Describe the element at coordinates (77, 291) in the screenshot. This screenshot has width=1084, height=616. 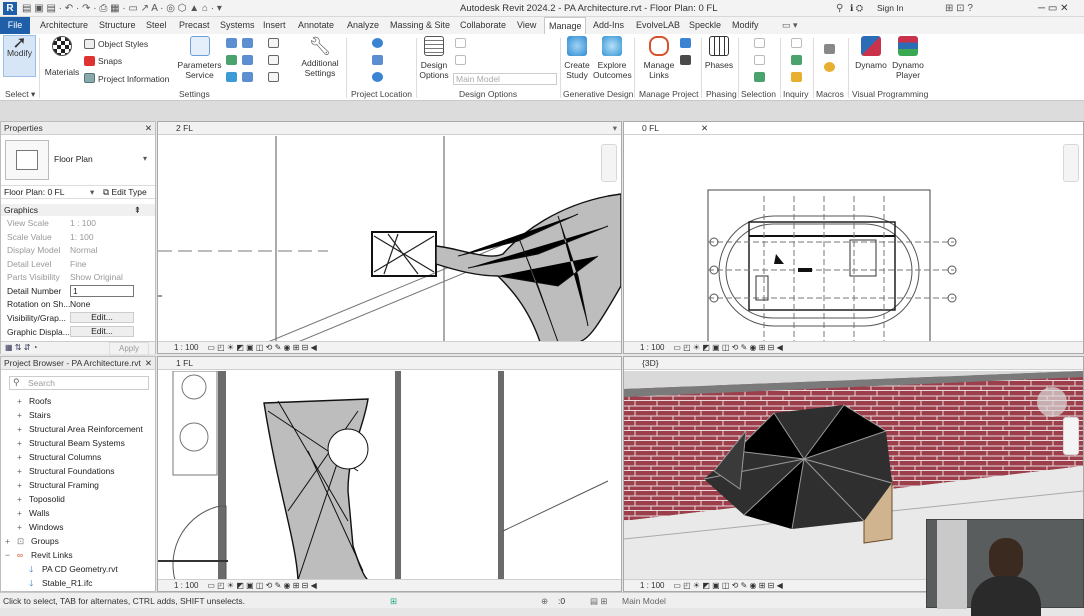
I see `prop-detail-number: Detail Number 1` at that location.